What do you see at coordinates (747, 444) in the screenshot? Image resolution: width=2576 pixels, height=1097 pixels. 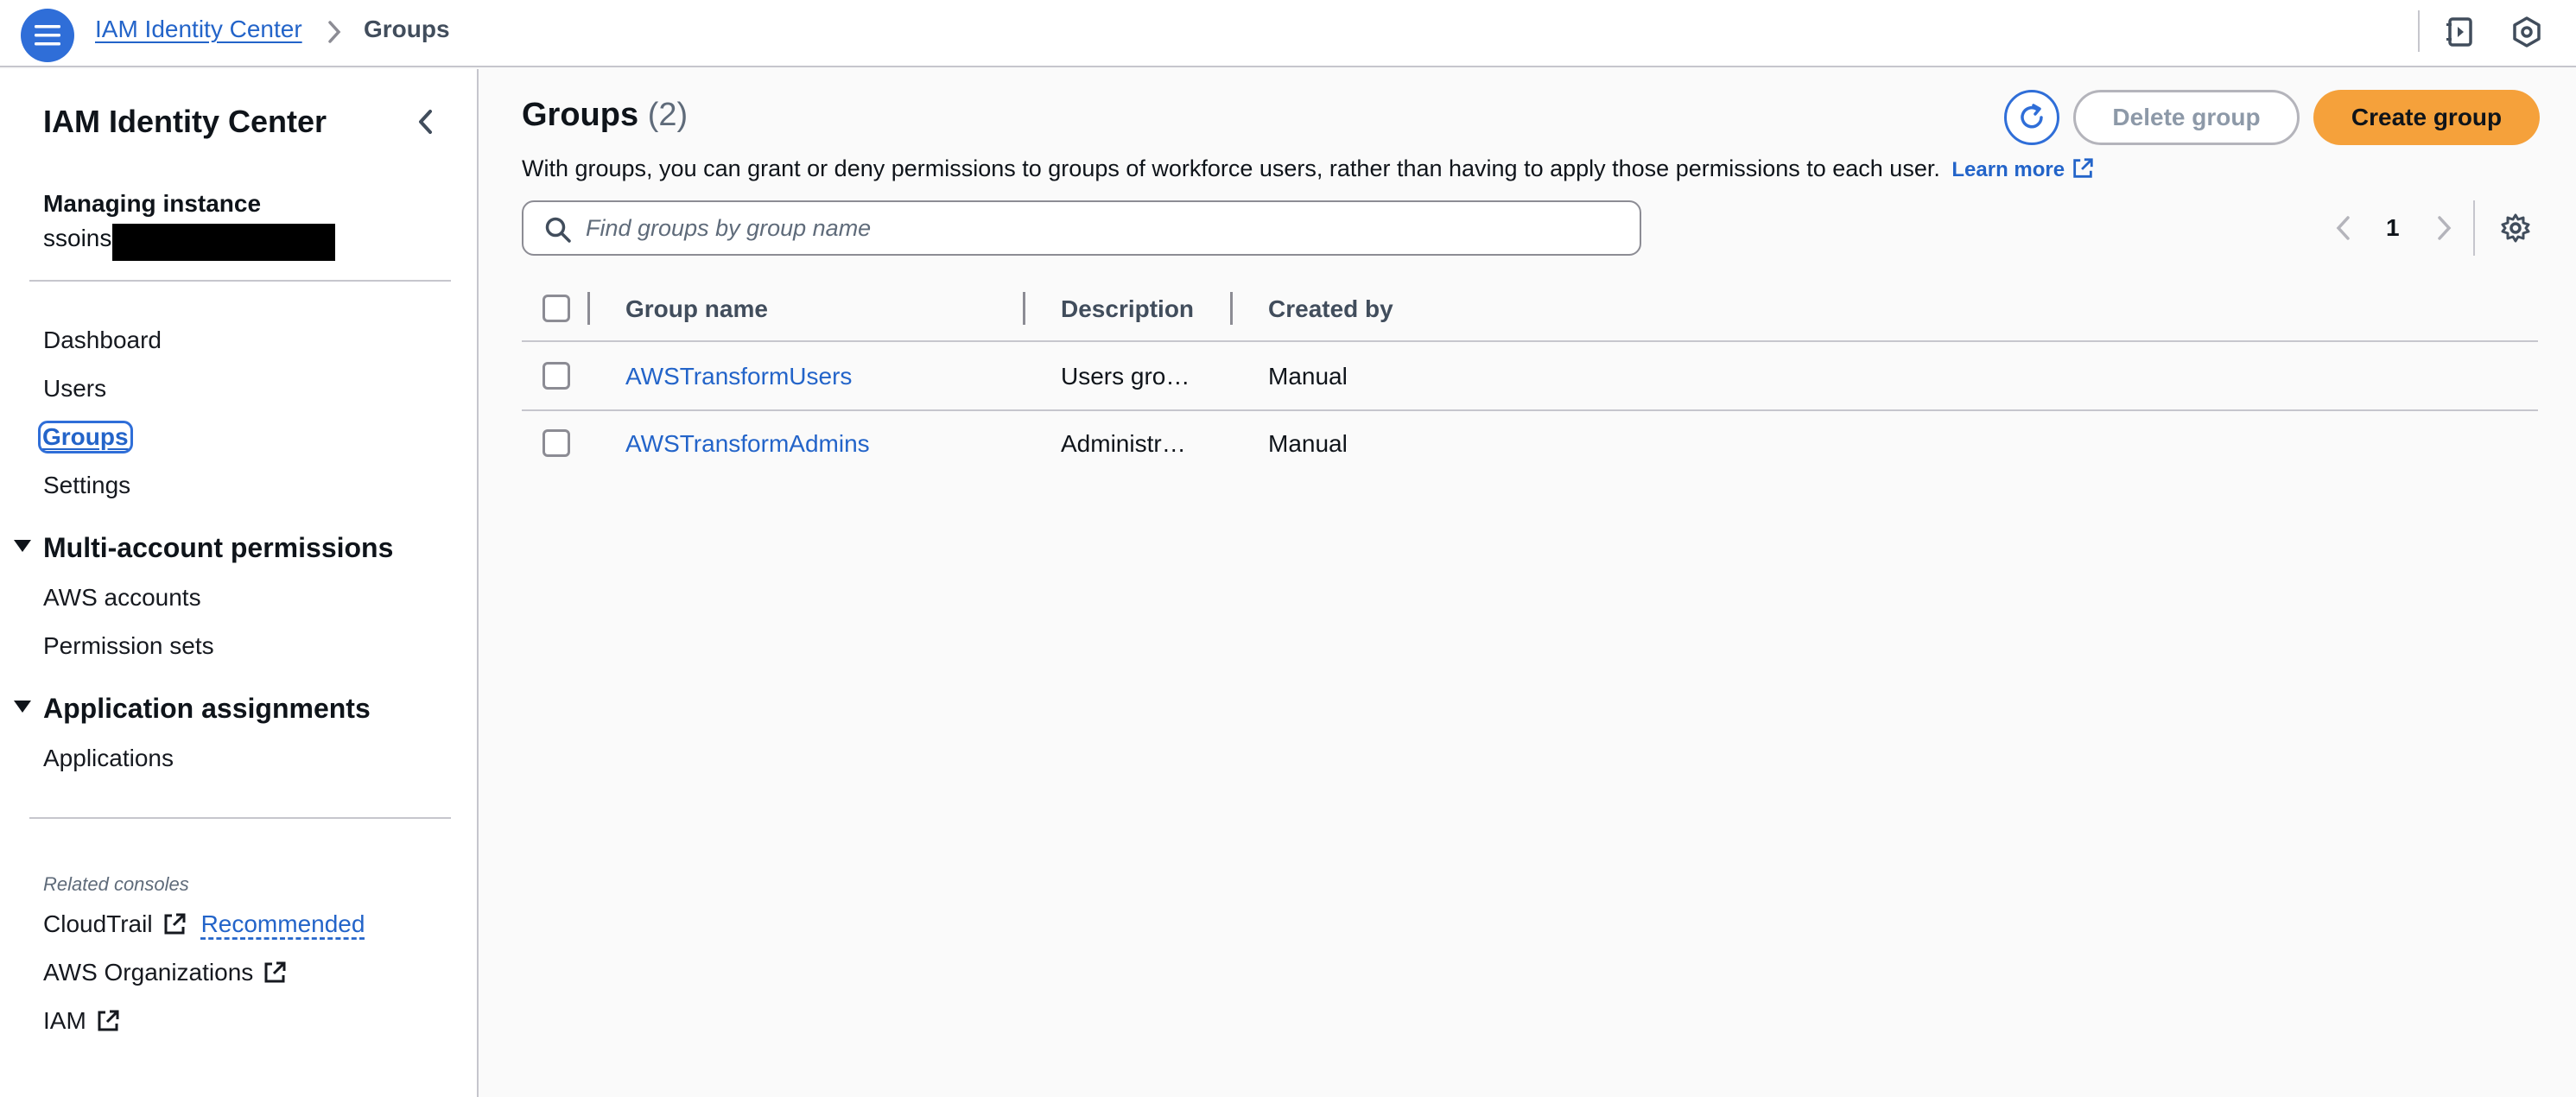 I see `group-name-link: AWSTransformAdmins` at bounding box center [747, 444].